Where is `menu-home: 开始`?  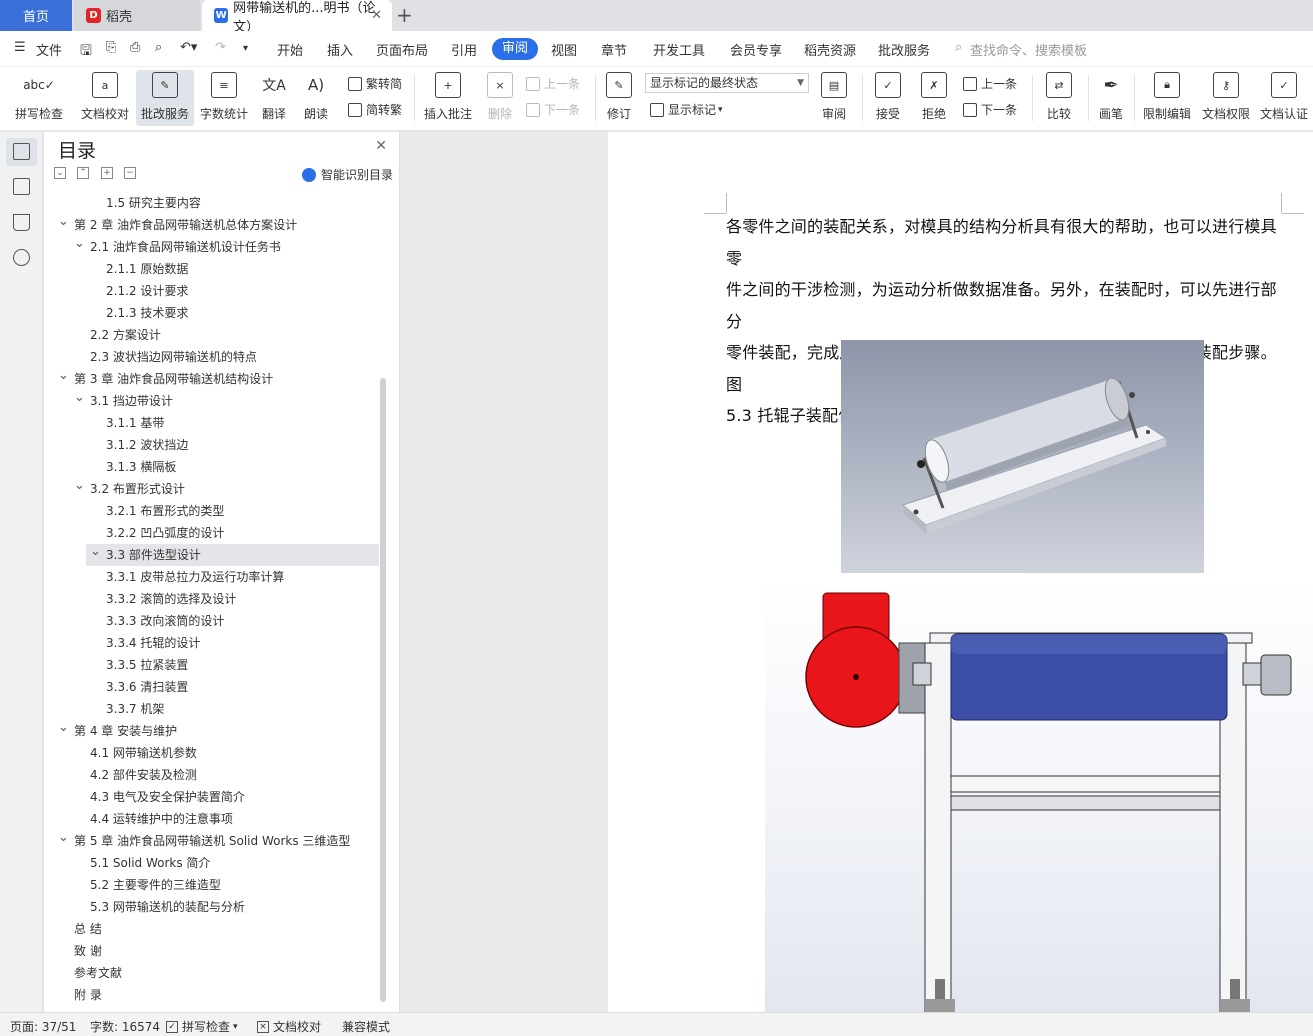 menu-home: 开始 is located at coordinates (290, 49).